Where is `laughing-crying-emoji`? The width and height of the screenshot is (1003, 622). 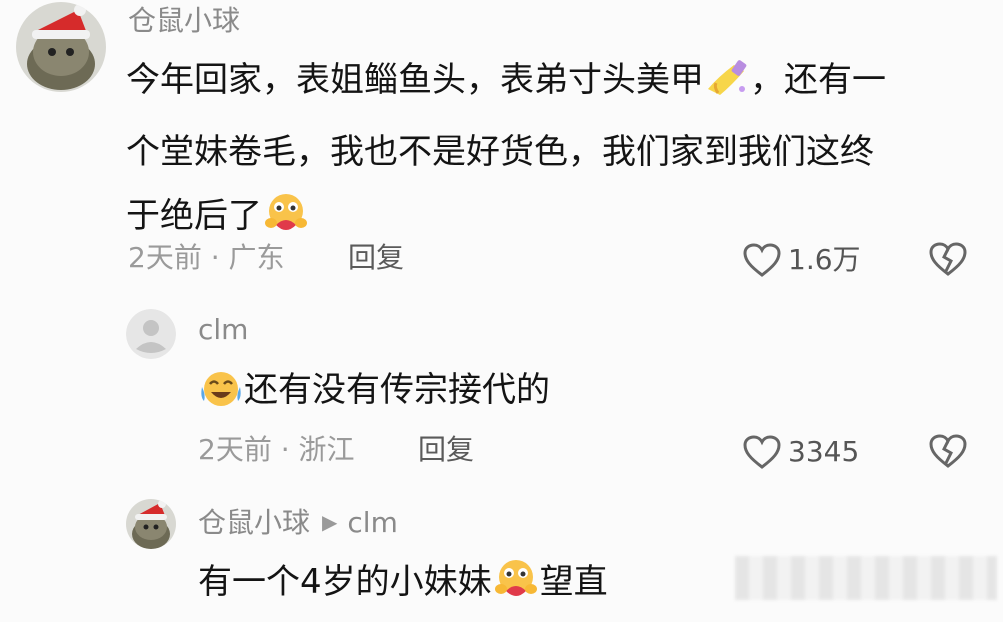 laughing-crying-emoji is located at coordinates (221, 398).